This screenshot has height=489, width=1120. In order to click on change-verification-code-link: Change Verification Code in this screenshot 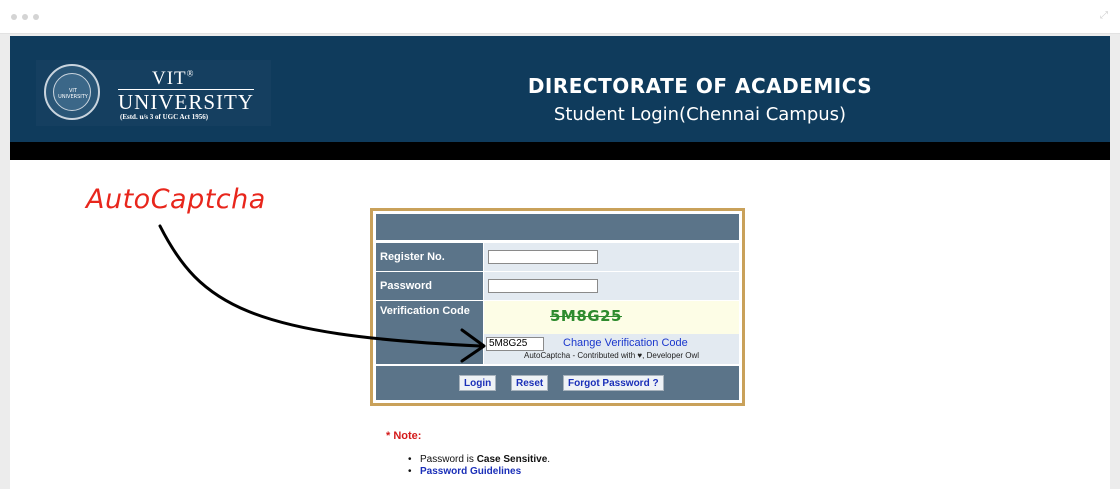, I will do `click(625, 343)`.